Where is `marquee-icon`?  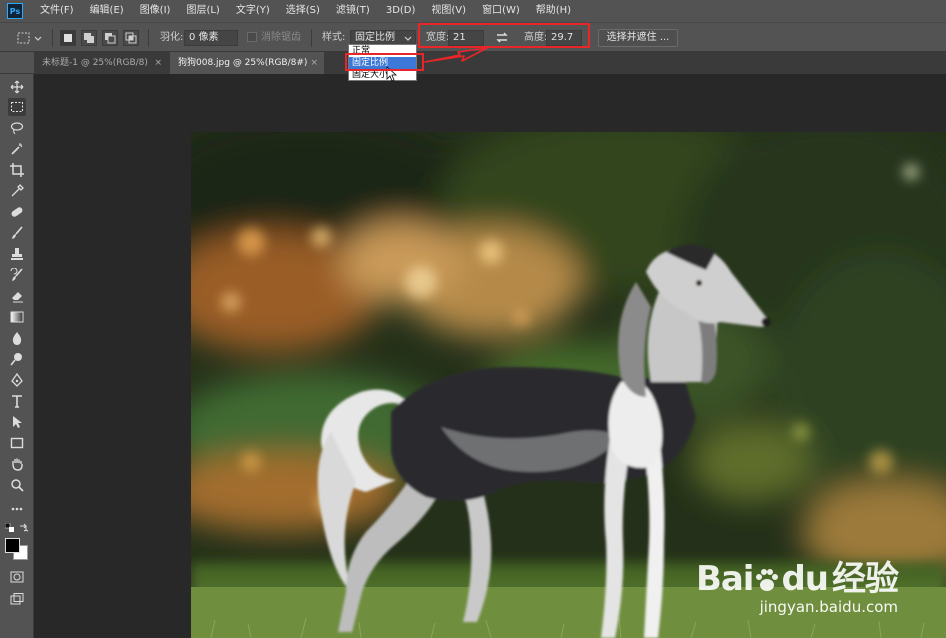 marquee-icon is located at coordinates (17, 107).